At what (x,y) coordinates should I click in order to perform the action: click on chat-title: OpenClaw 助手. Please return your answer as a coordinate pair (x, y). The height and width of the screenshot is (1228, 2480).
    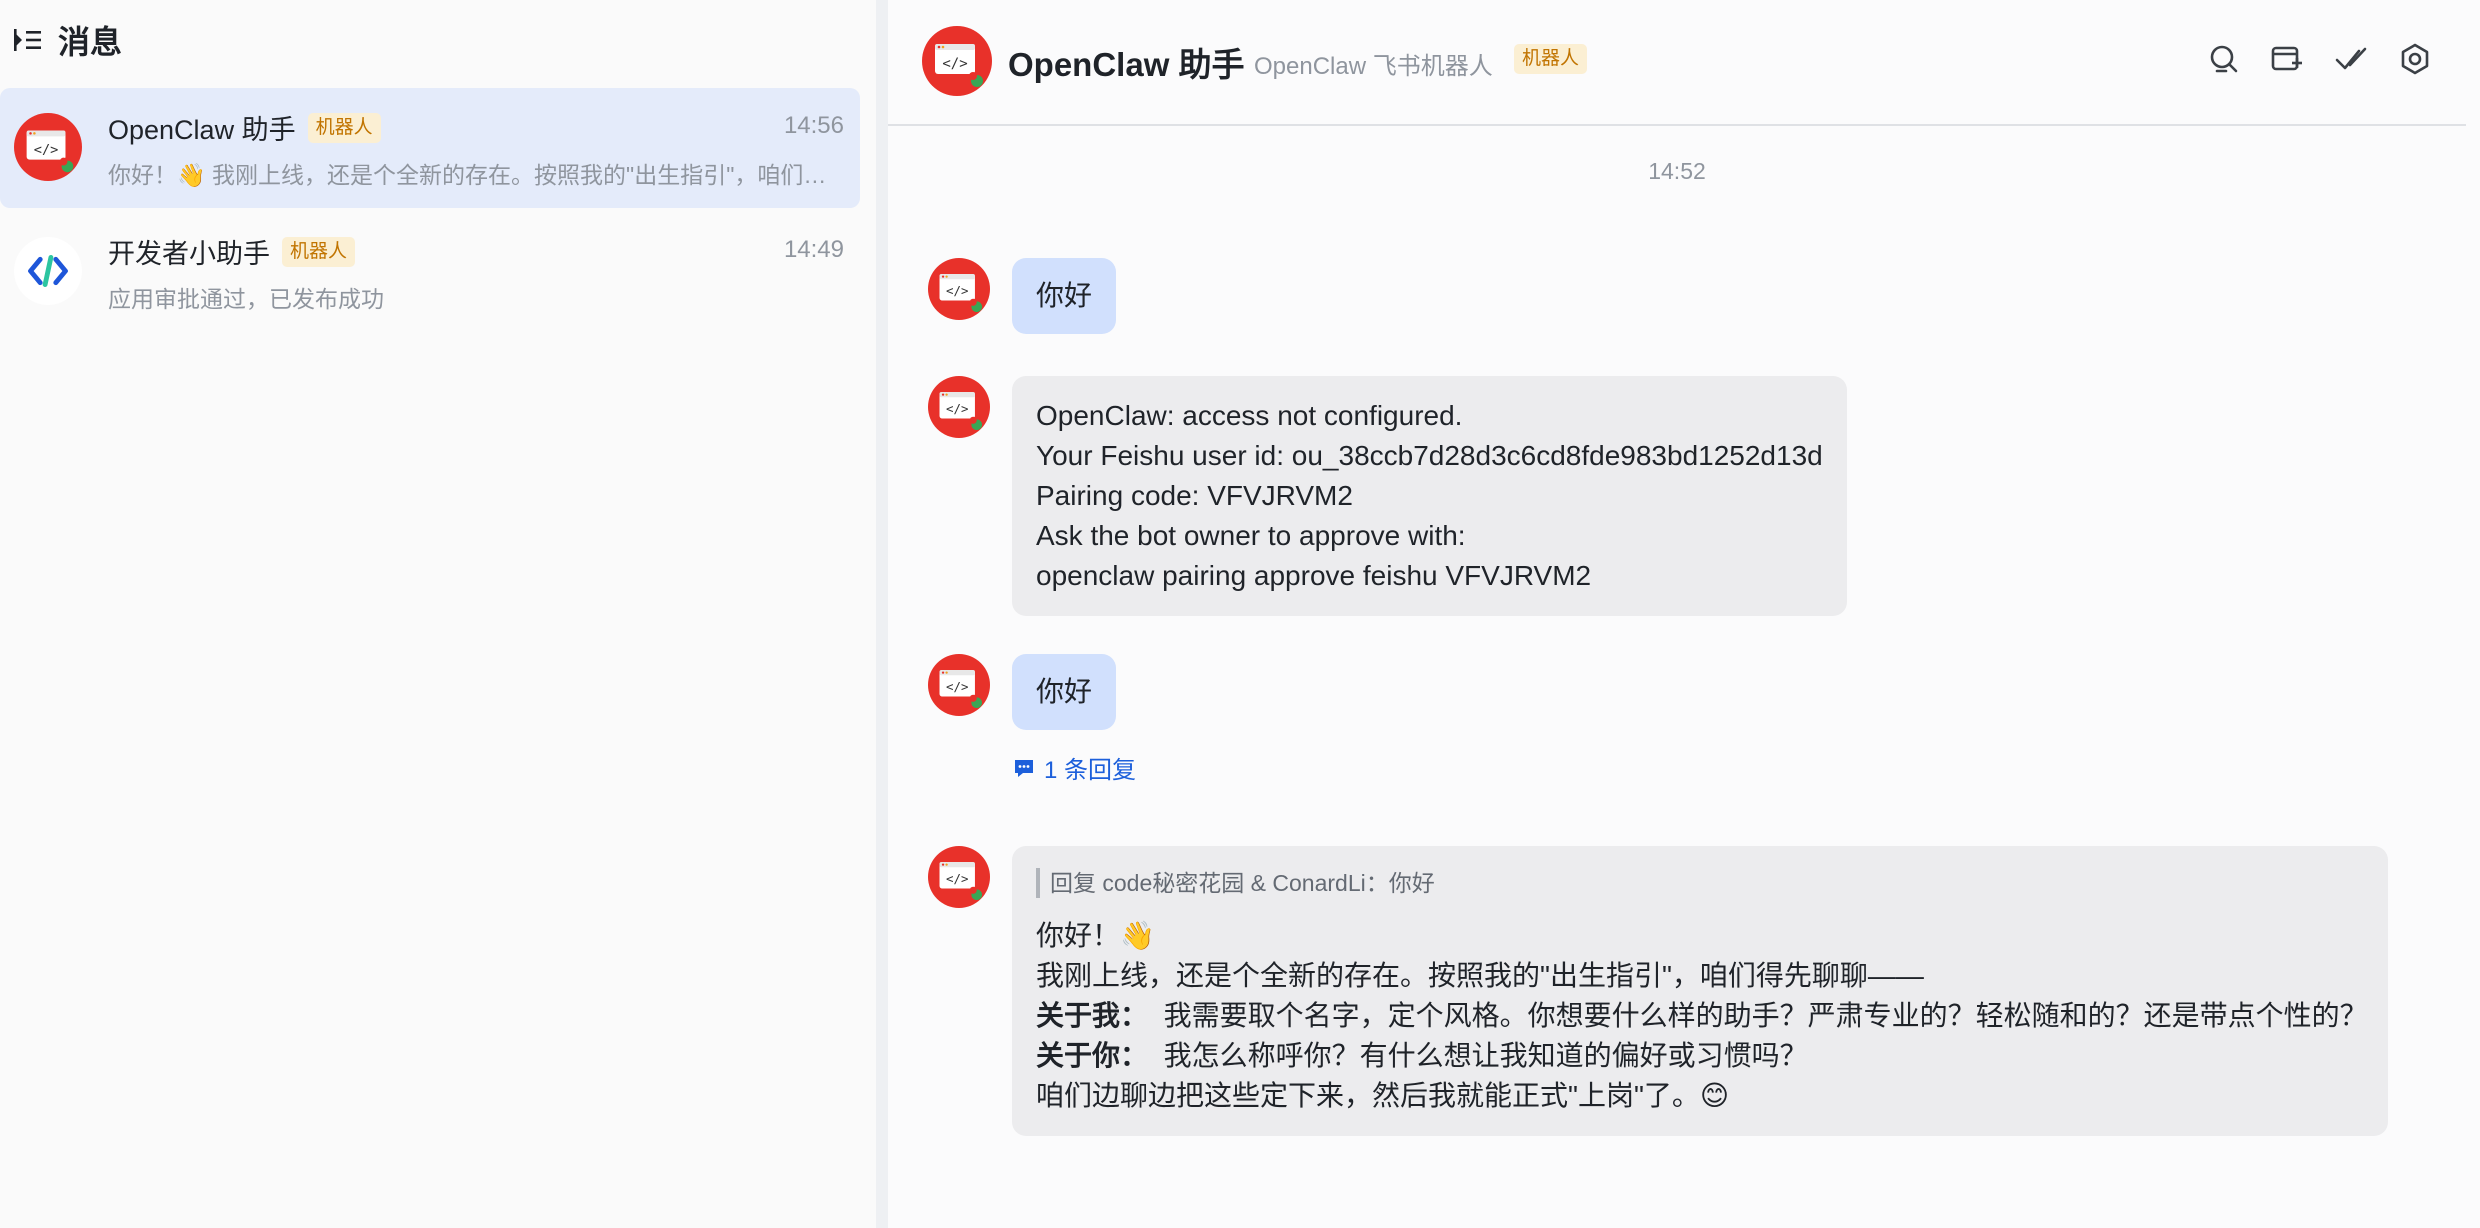
    Looking at the image, I should click on (1126, 64).